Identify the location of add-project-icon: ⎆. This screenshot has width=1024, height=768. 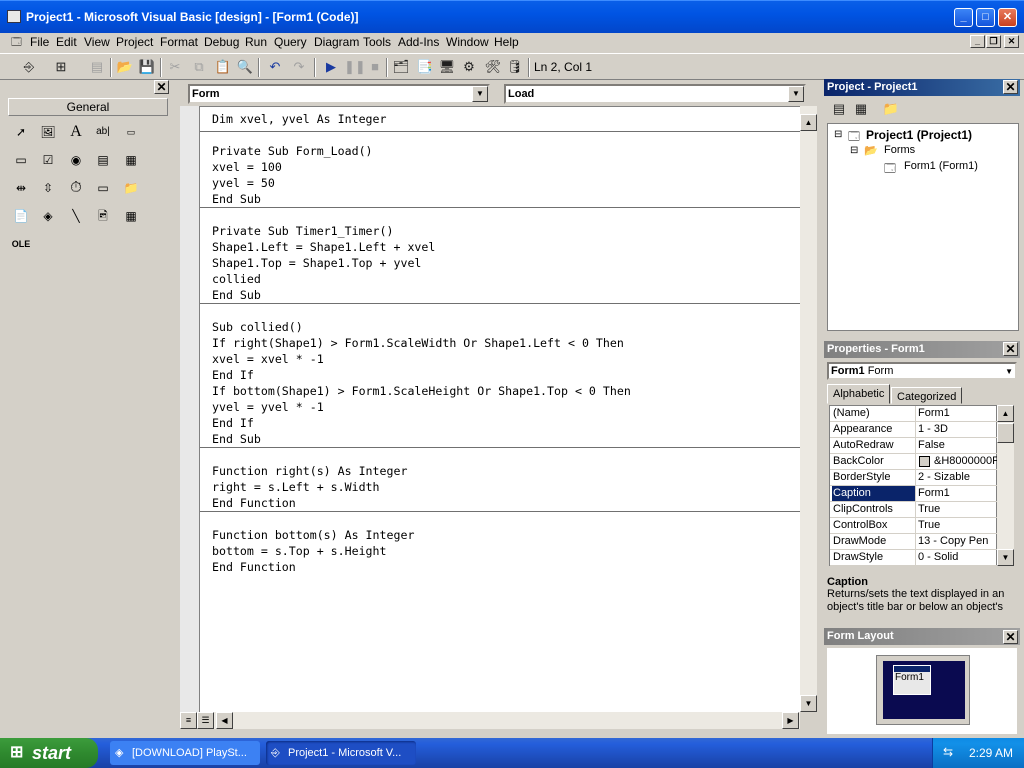
(29, 67).